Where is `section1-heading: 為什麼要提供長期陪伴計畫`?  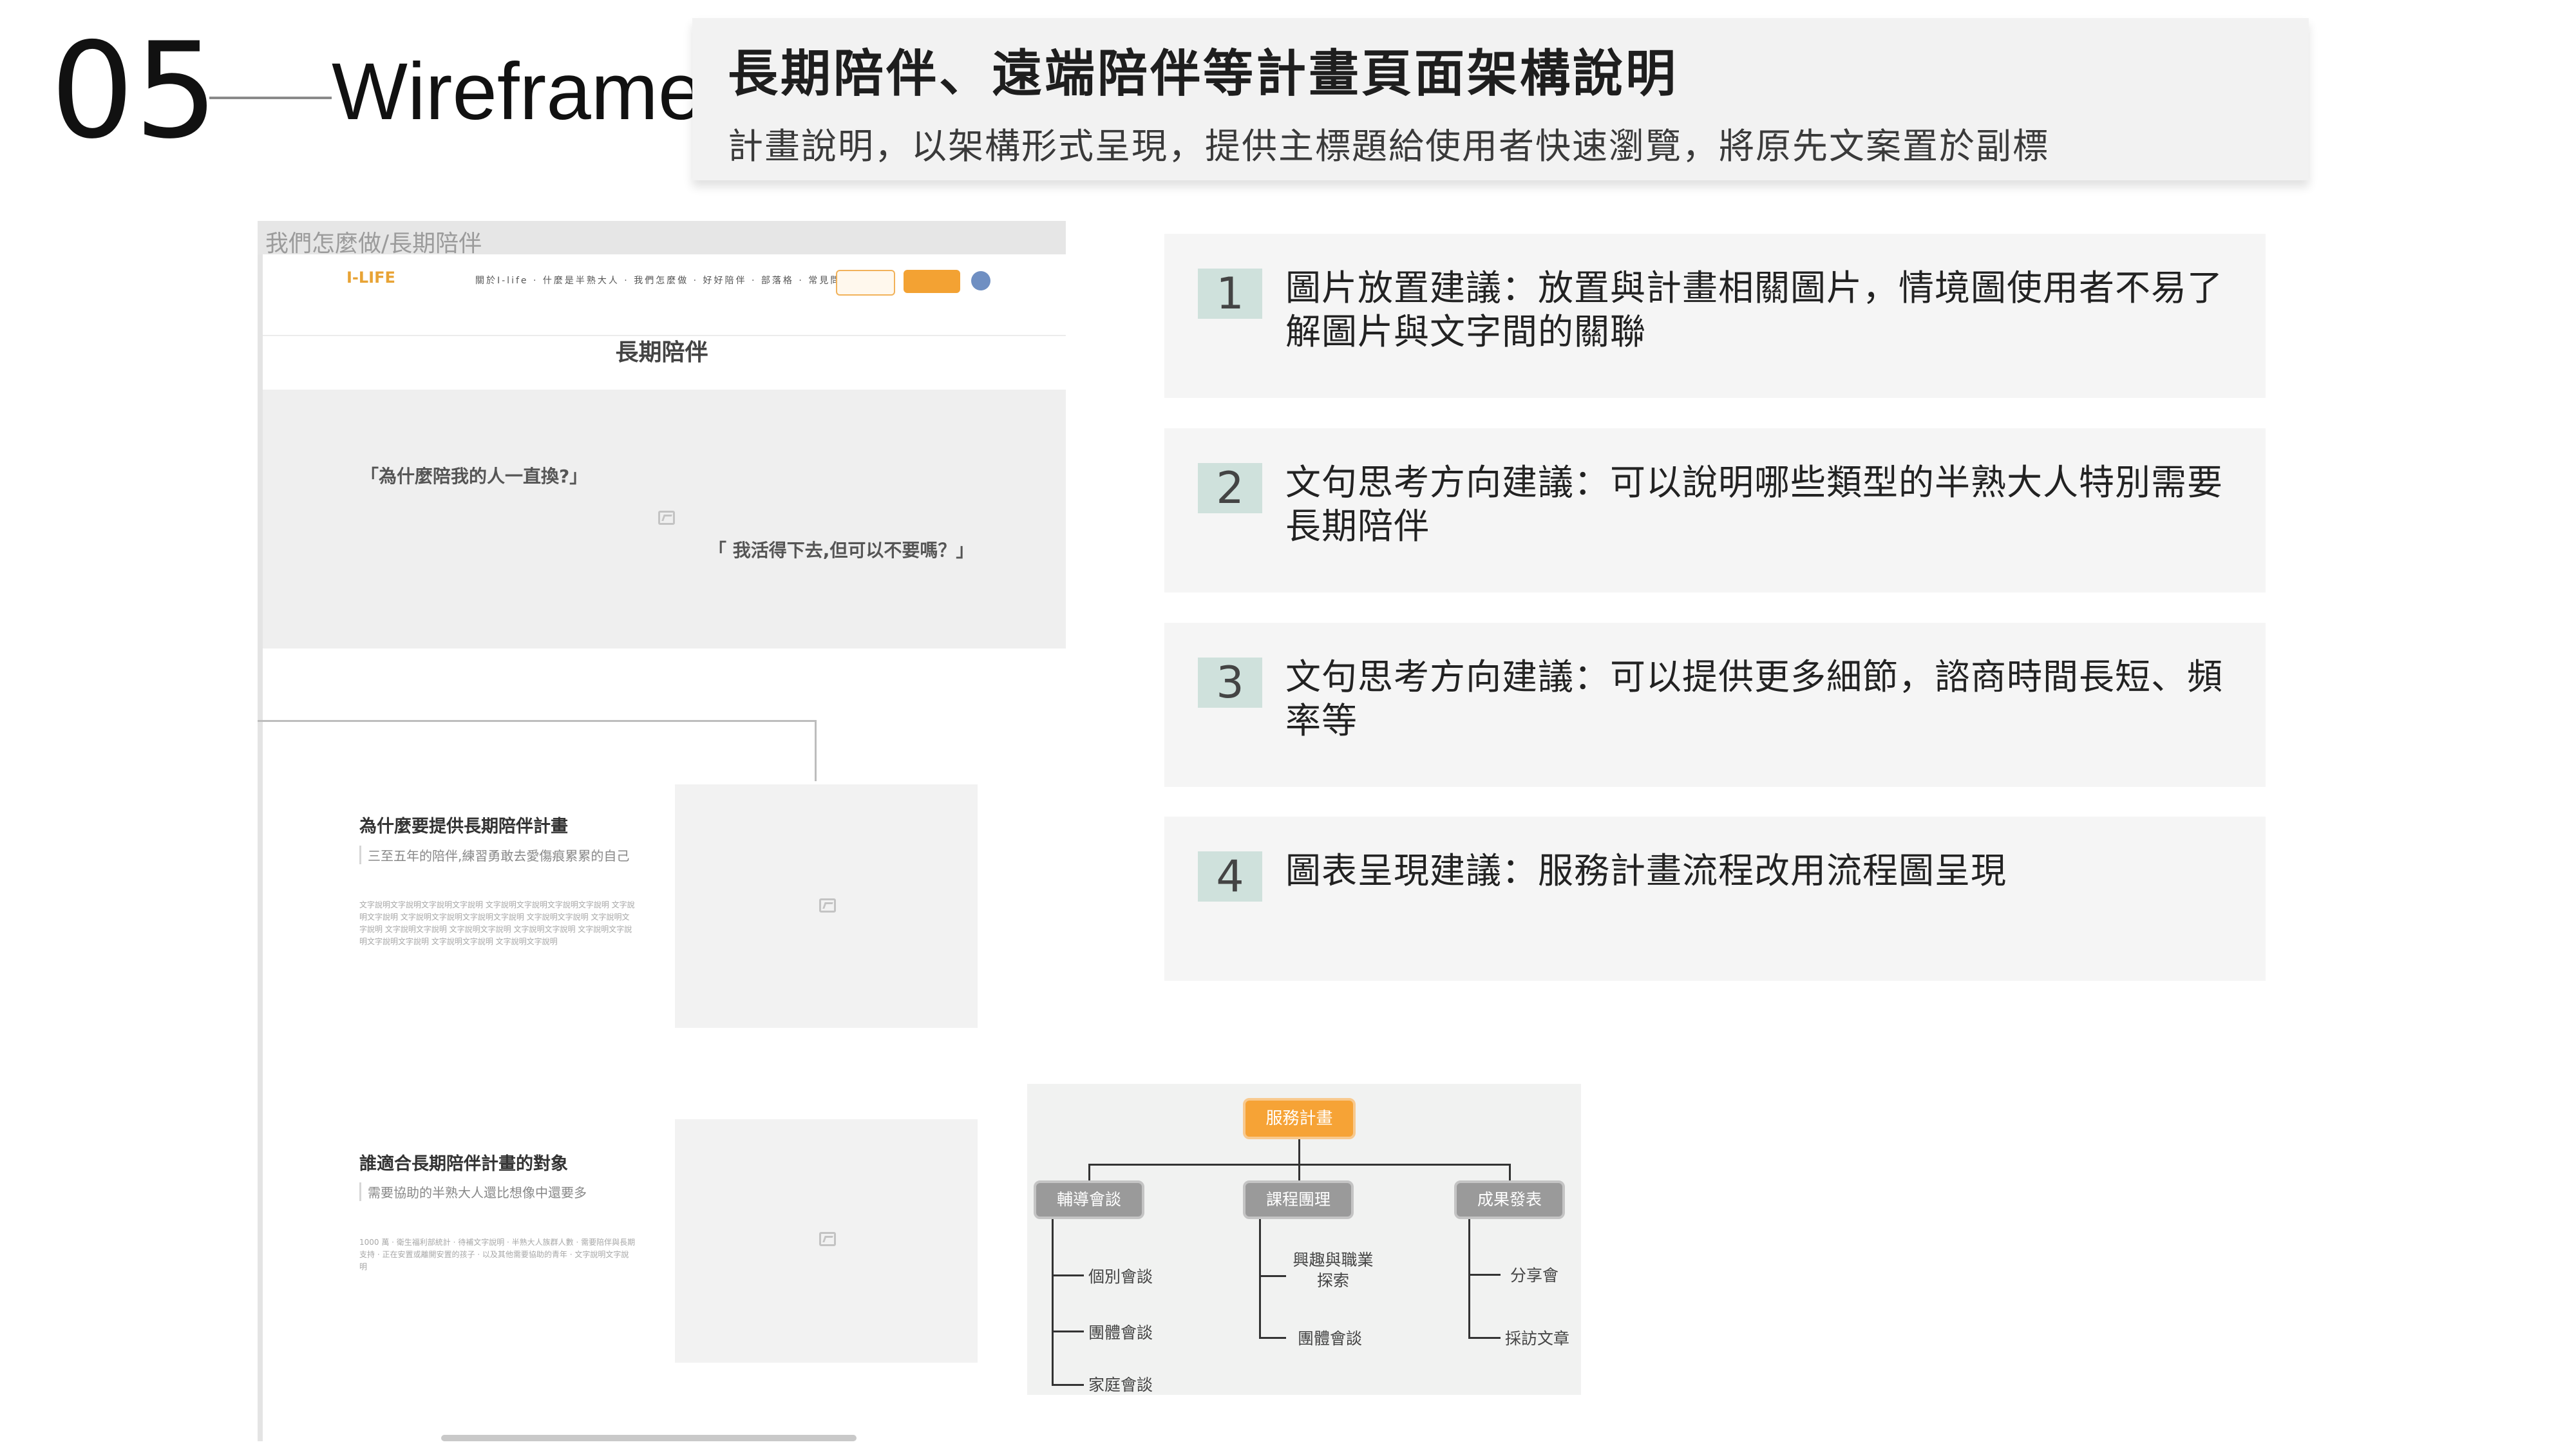
section1-heading: 為什麼要提供長期陪伴計畫 is located at coordinates (463, 827).